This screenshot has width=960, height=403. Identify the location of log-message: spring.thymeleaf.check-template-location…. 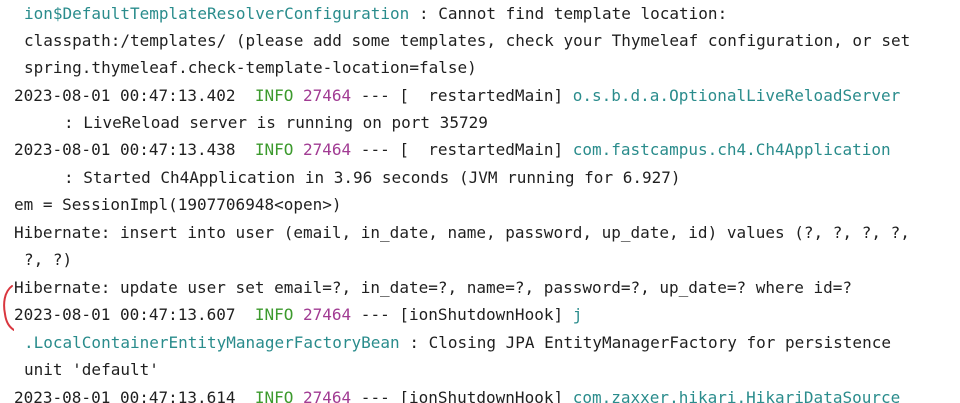
(250, 67).